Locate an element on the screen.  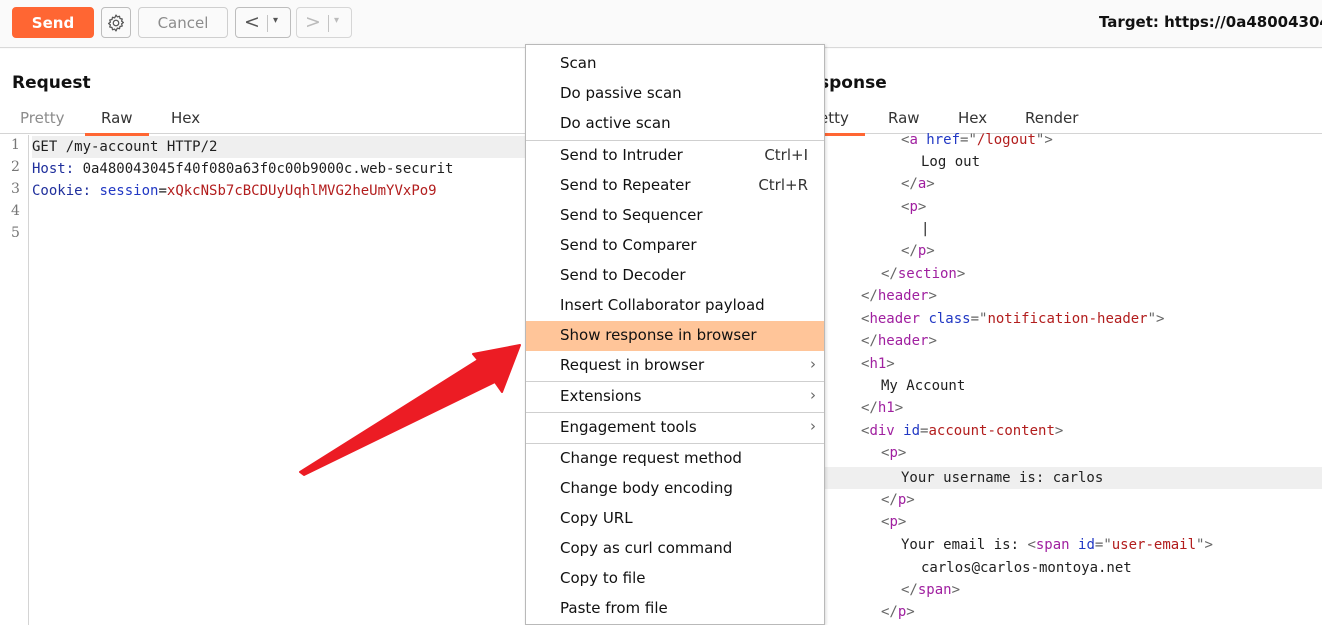
menu-item-send-to-repeater: Send to Repeater Ctrl+R is located at coordinates (675, 186).